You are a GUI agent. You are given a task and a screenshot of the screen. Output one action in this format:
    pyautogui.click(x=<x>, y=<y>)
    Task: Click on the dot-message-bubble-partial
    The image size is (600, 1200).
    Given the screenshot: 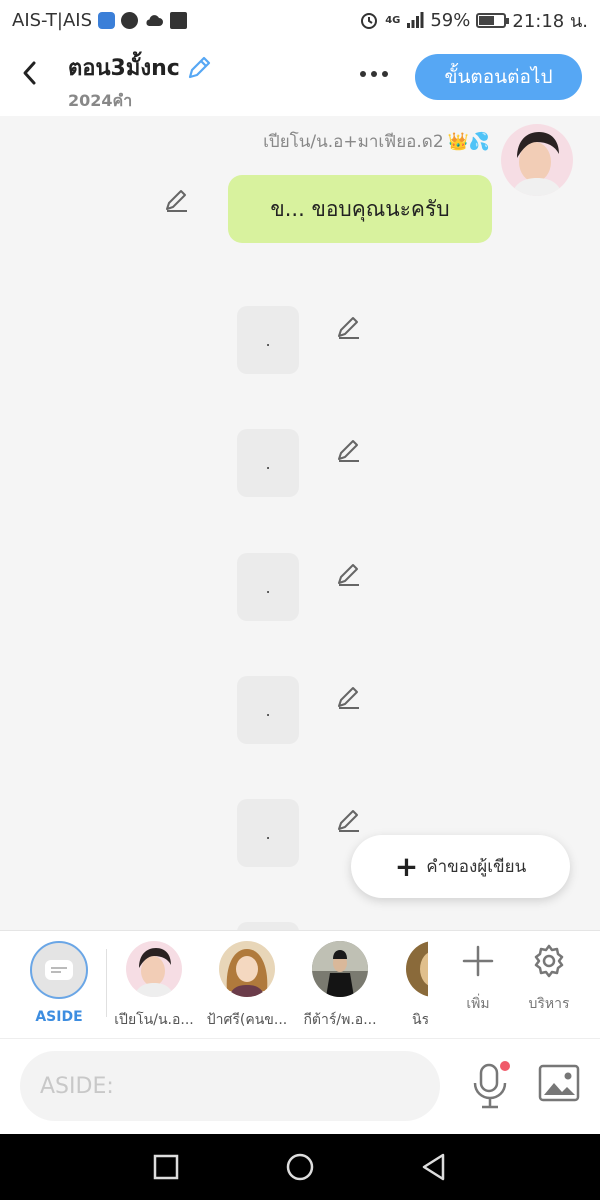 What is the action you would take?
    pyautogui.click(x=268, y=926)
    